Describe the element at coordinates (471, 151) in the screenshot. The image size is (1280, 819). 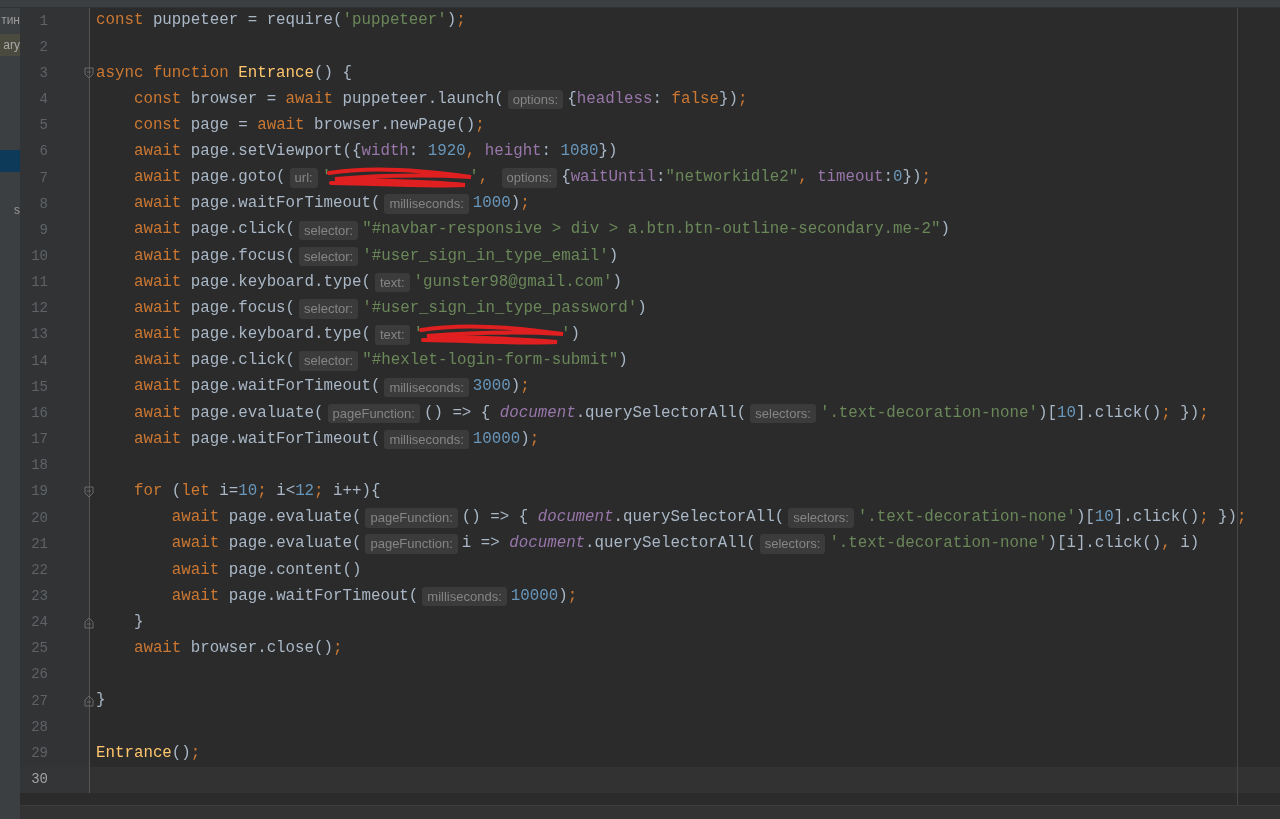
I see `keyword-text: ,` at that location.